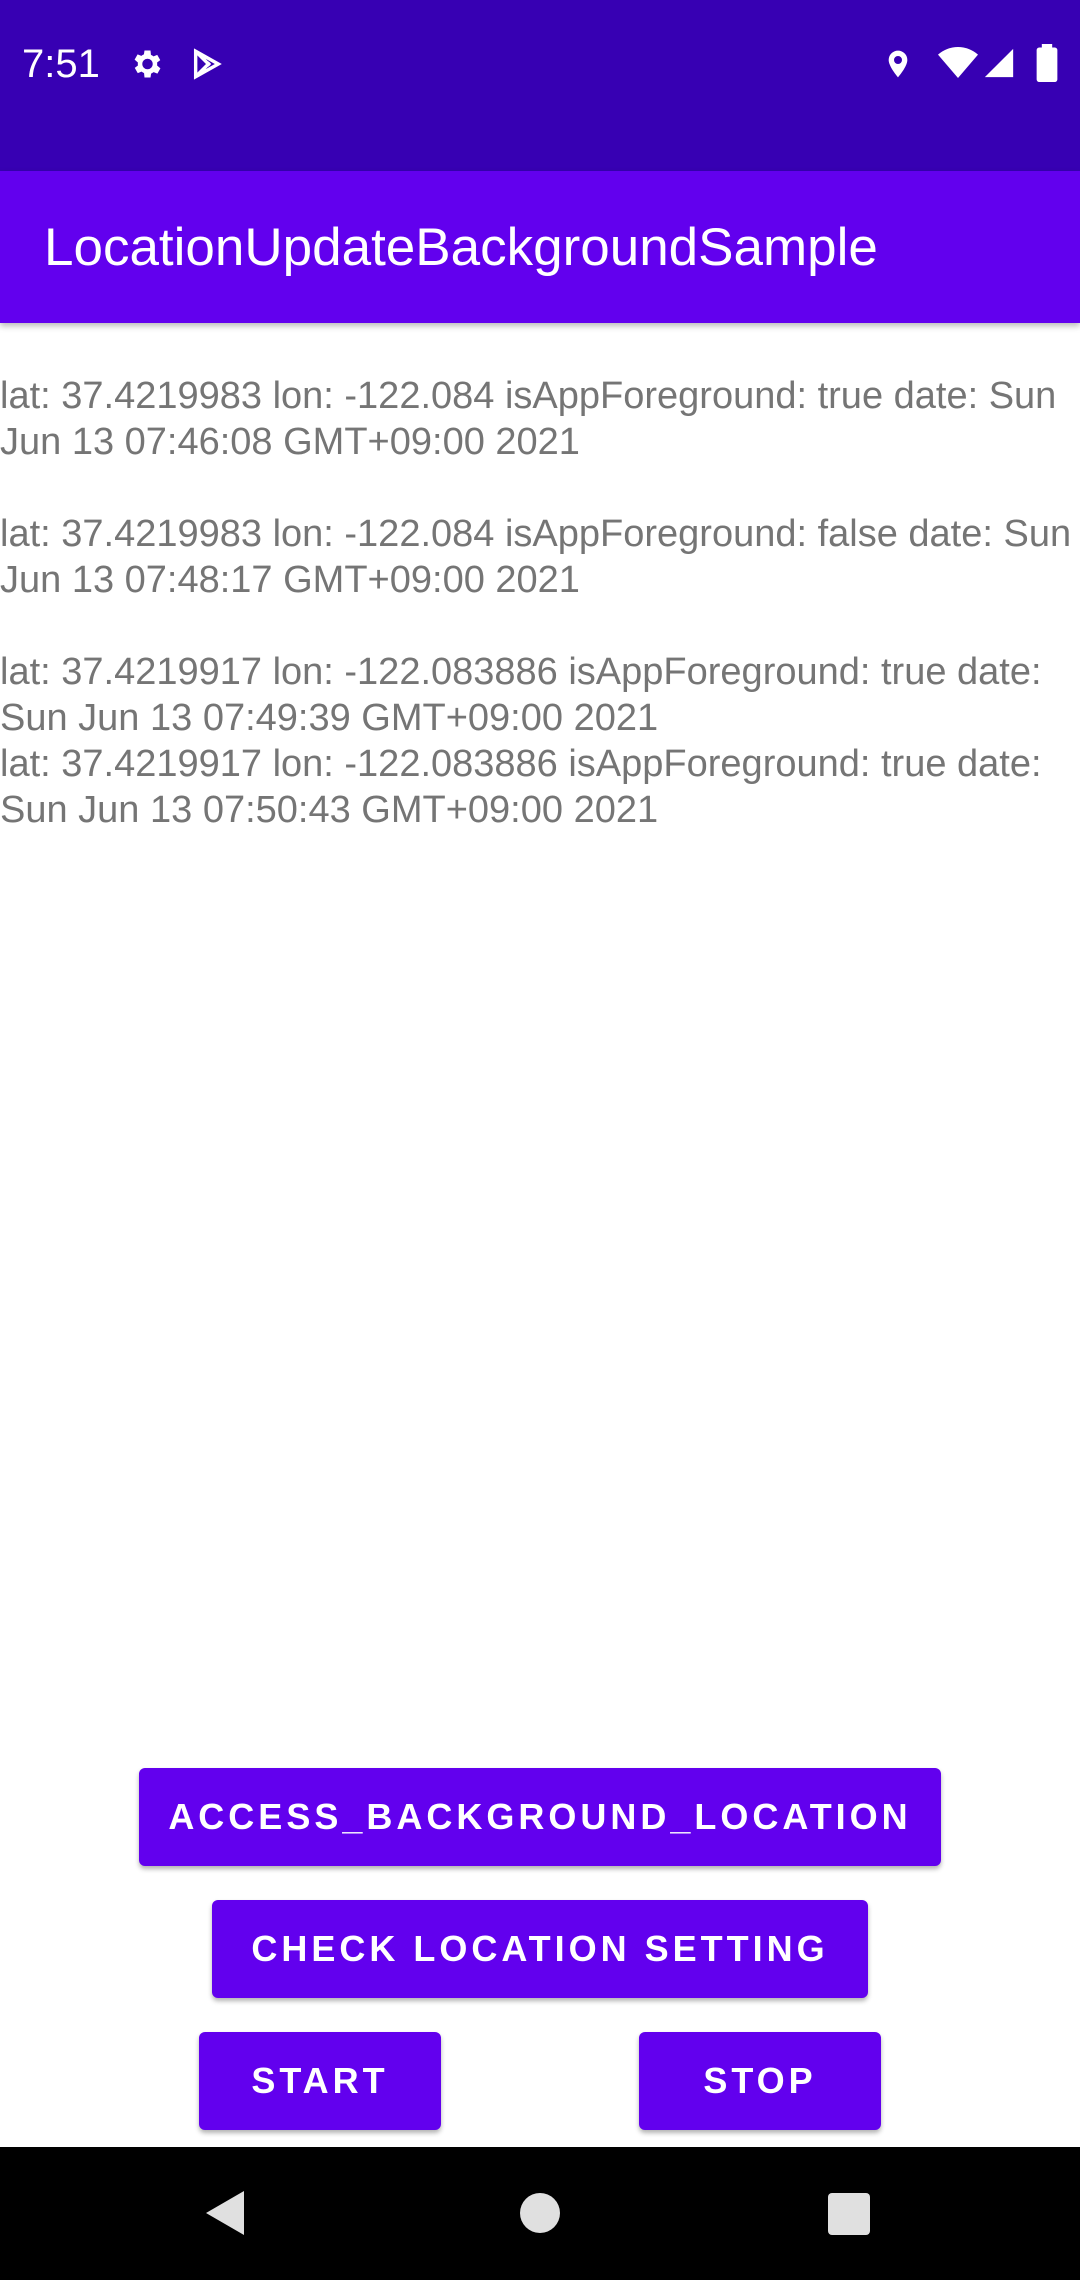 Image resolution: width=1080 pixels, height=2280 pixels. What do you see at coordinates (540, 1949) in the screenshot?
I see `check-location-setting-button: CHECK LOCATION SETTING` at bounding box center [540, 1949].